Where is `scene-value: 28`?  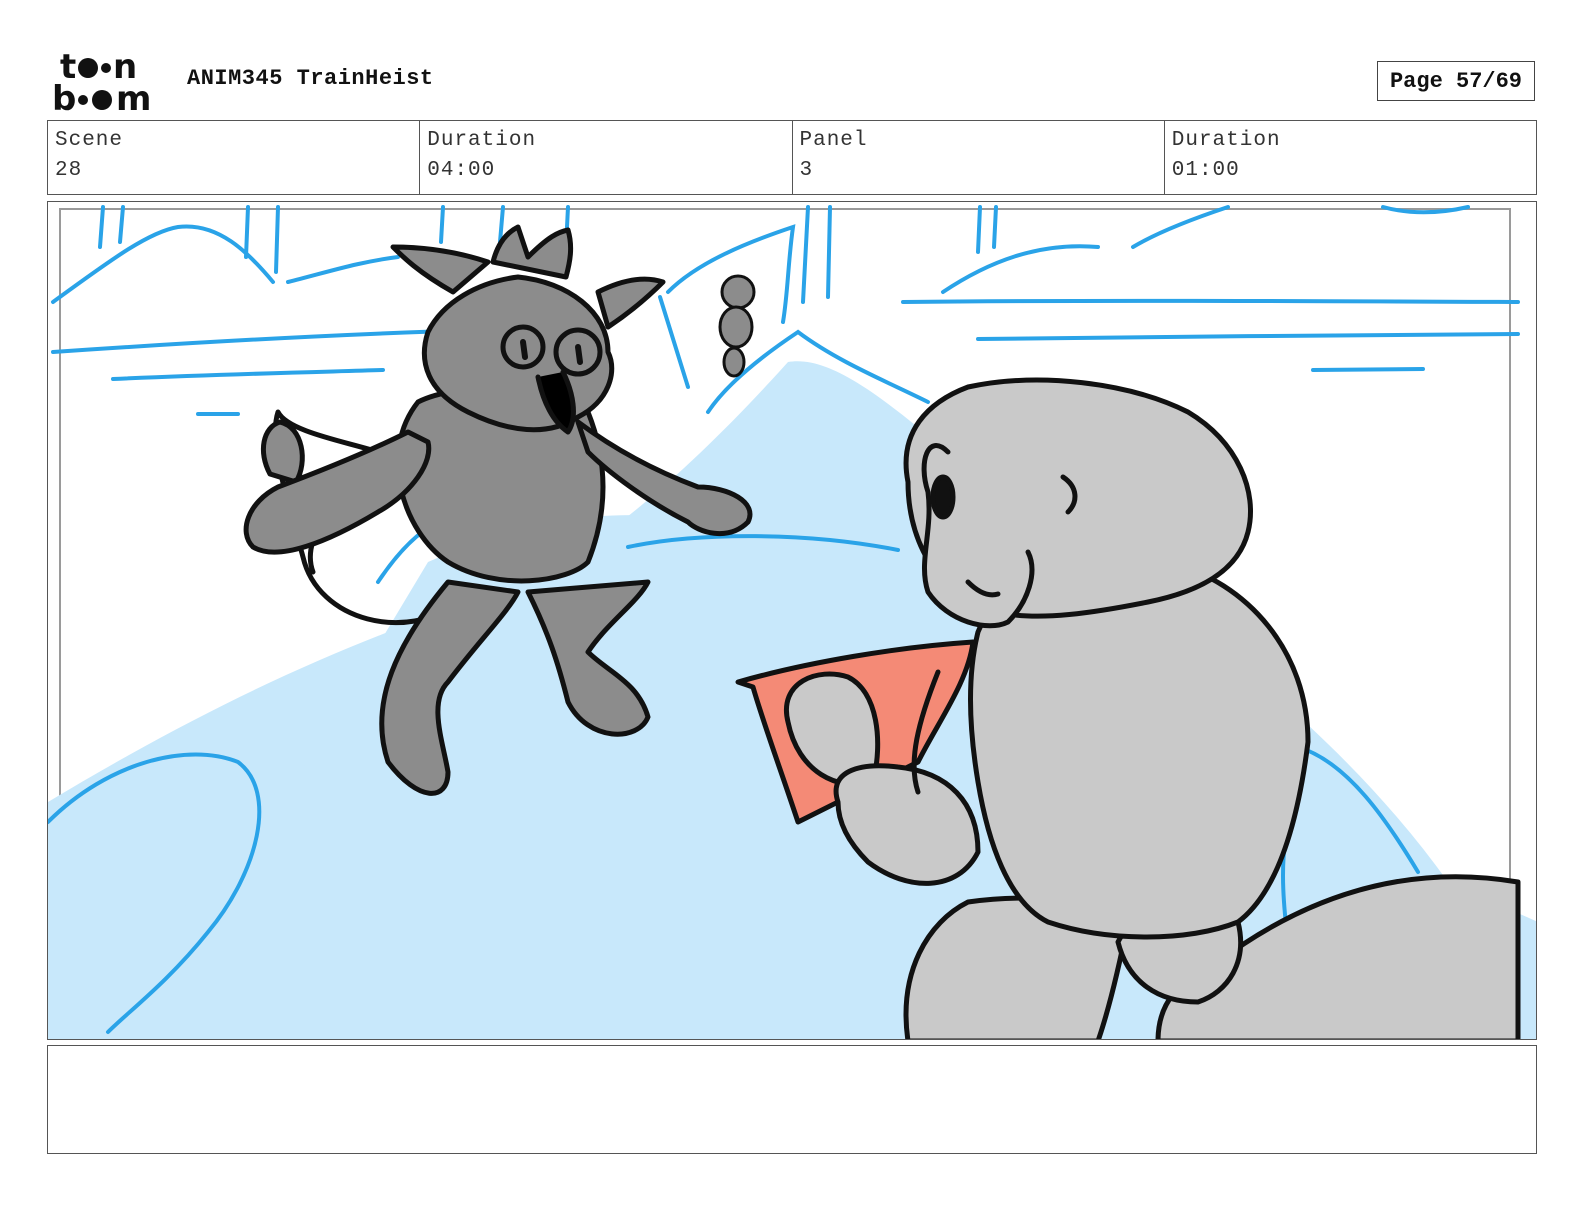 scene-value: 28 is located at coordinates (69, 170).